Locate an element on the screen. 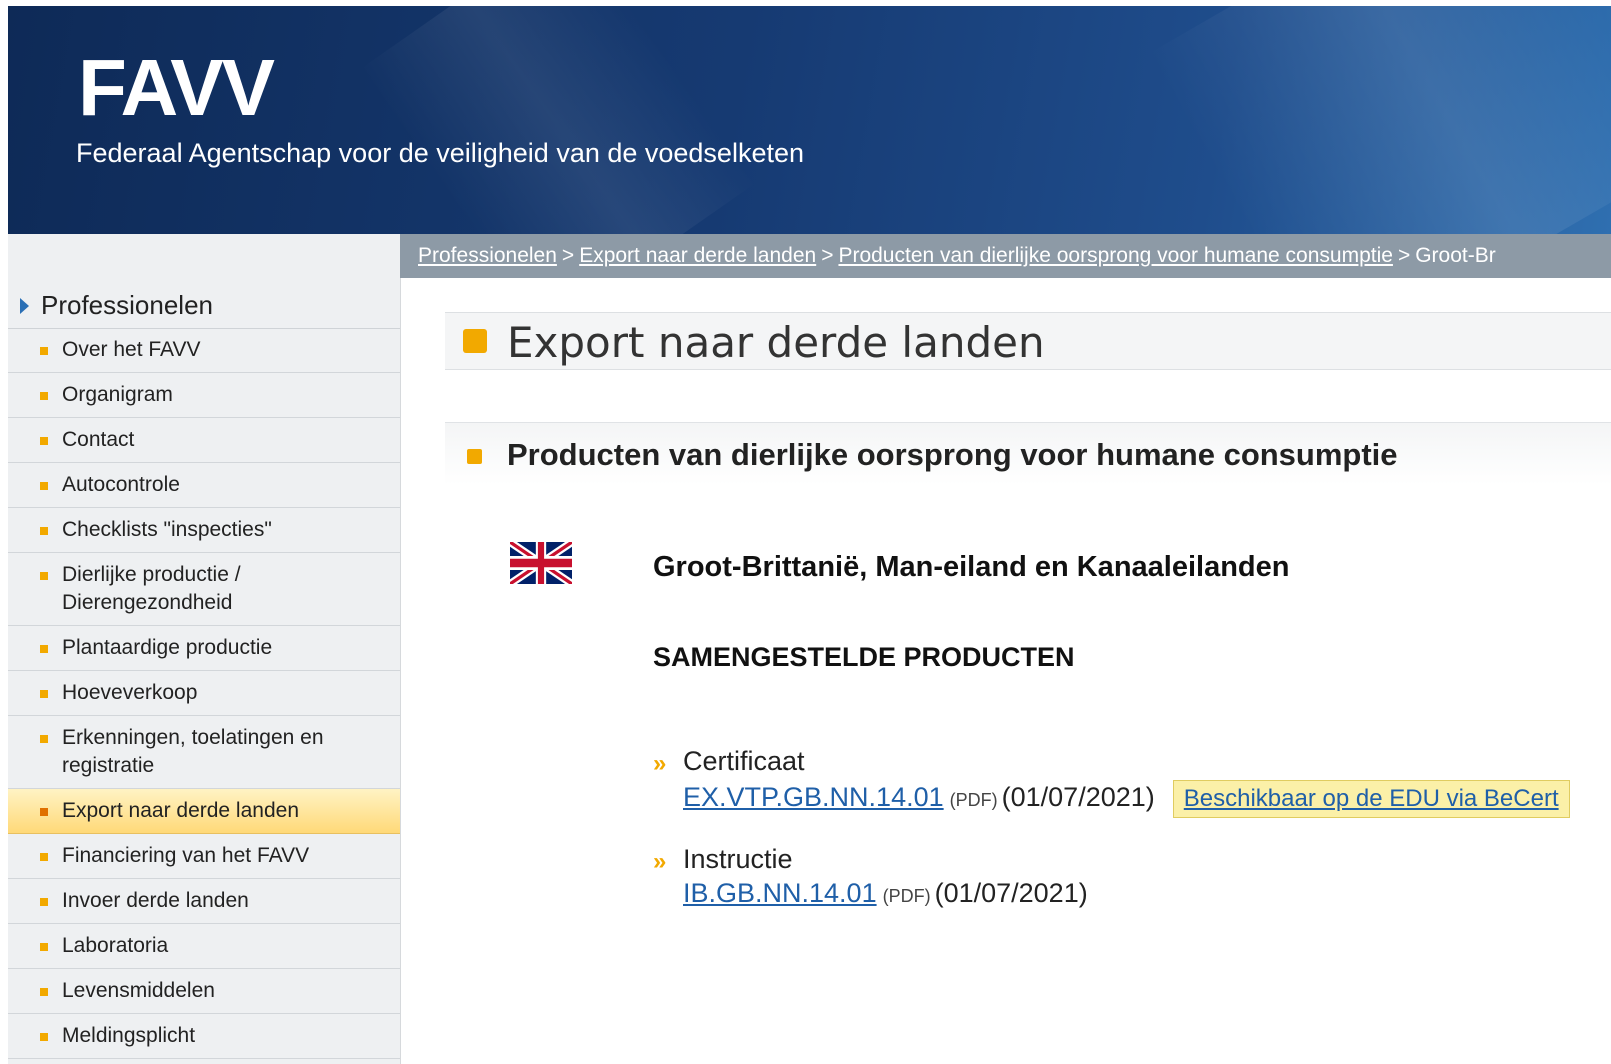 The width and height of the screenshot is (1611, 1064). document-type: Certificaat is located at coordinates (744, 761).